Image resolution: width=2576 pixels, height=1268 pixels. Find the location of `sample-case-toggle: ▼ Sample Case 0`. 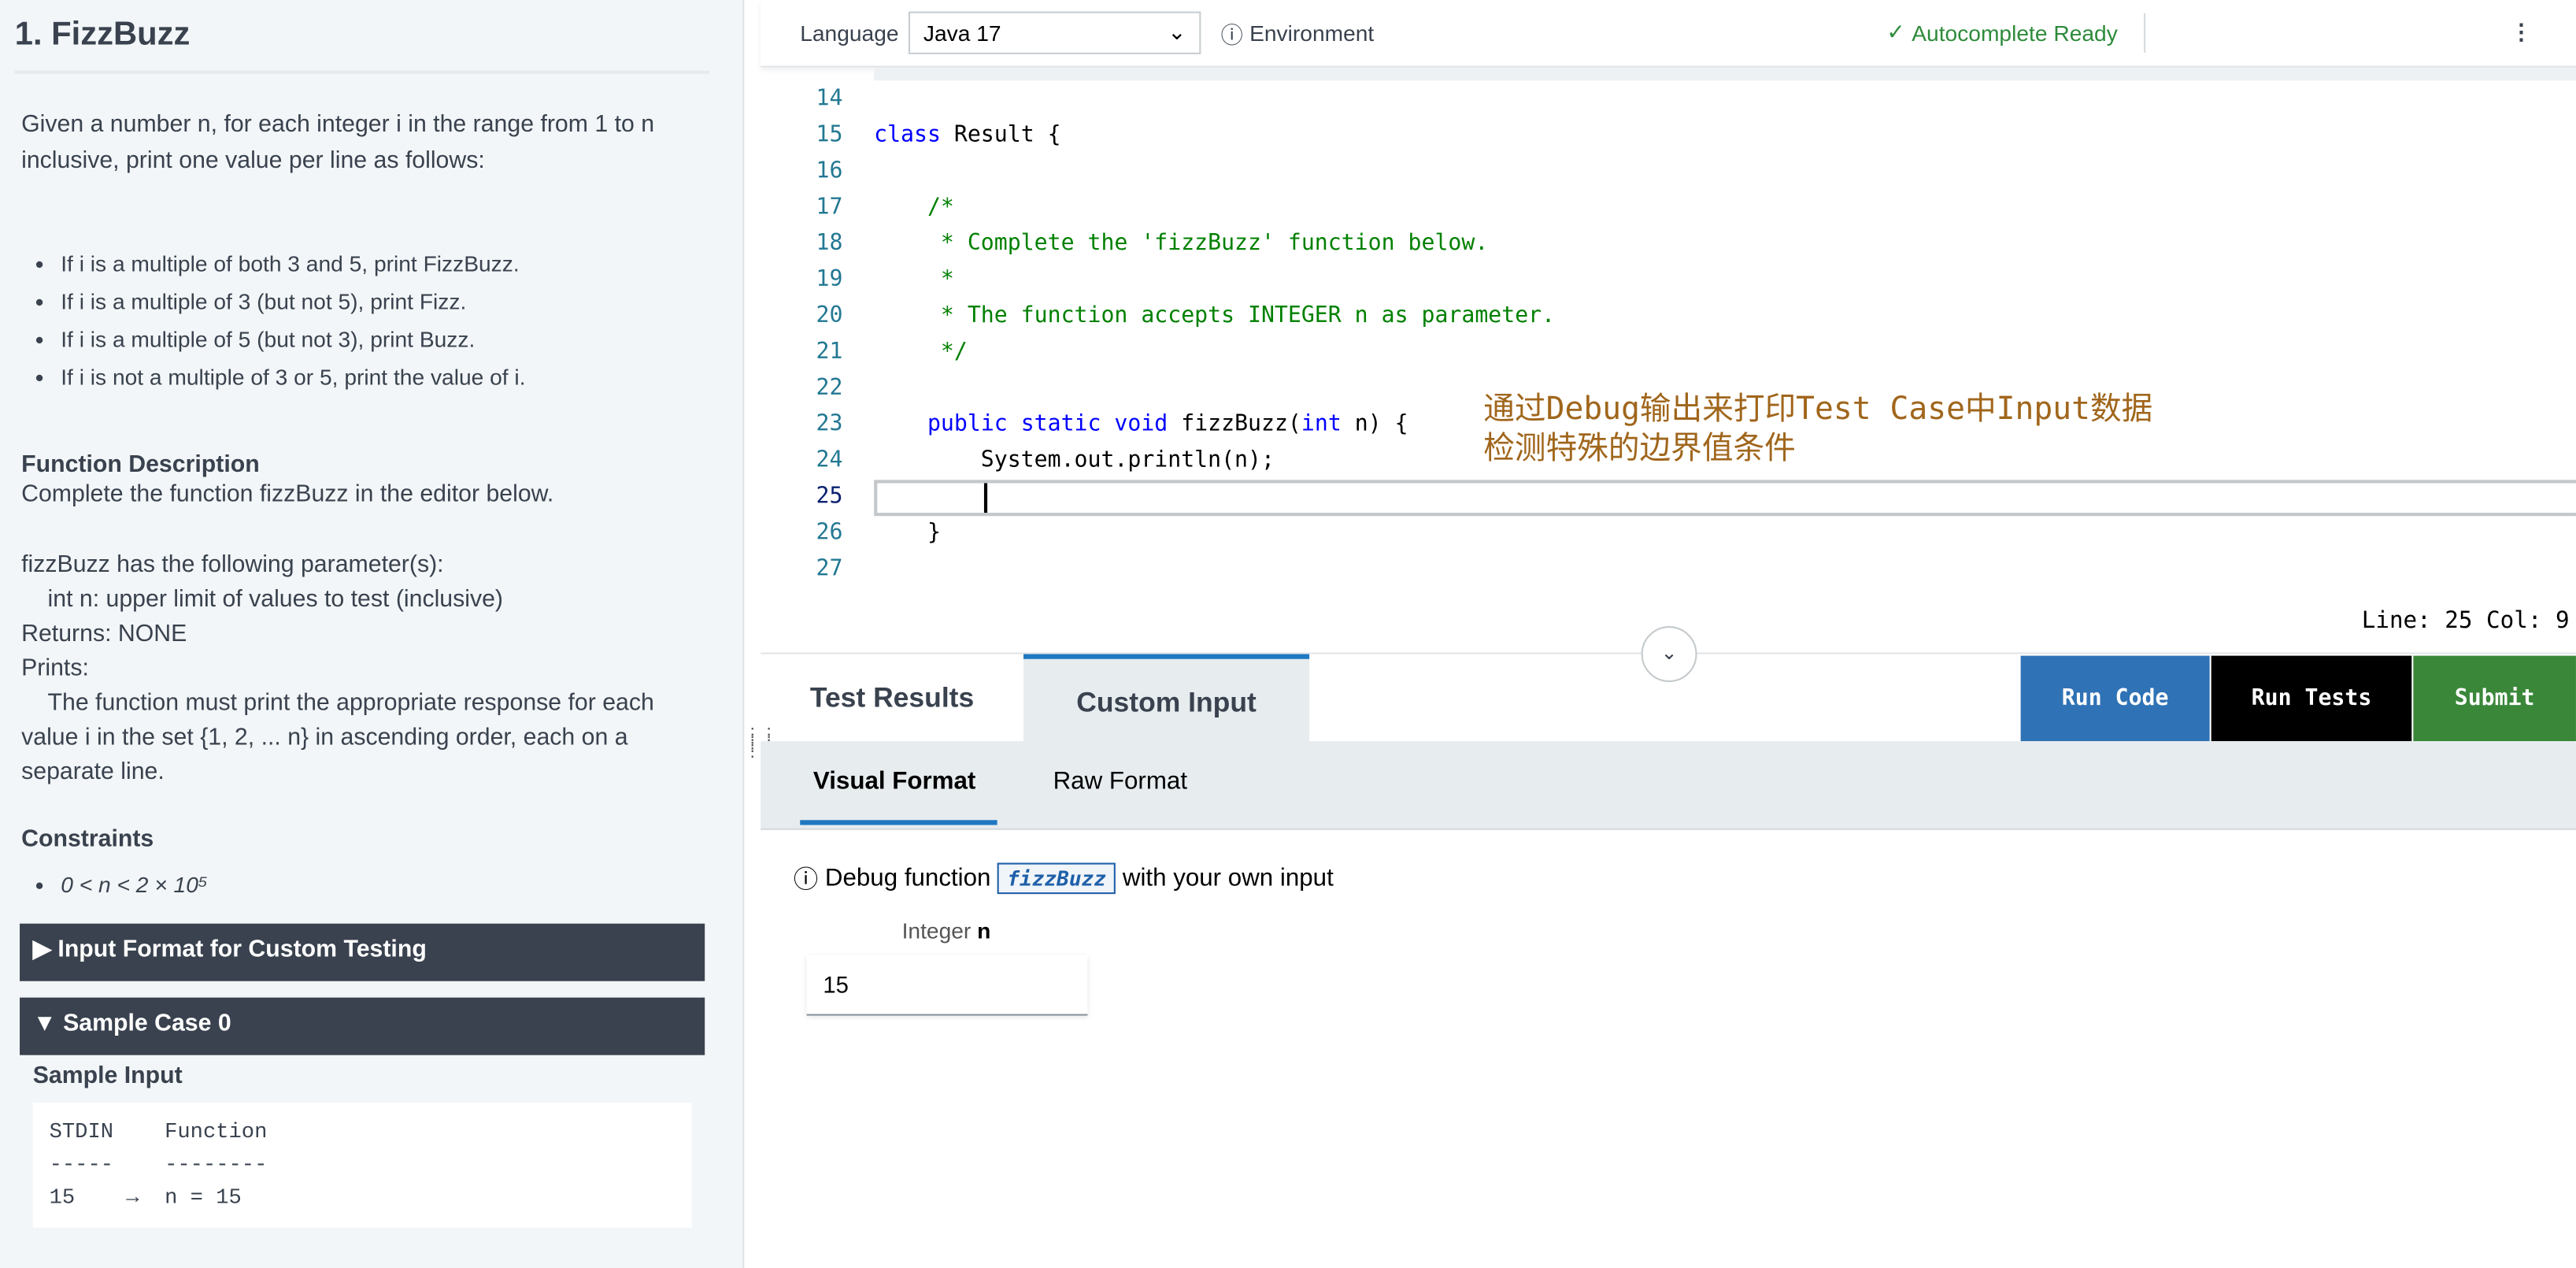

sample-case-toggle: ▼ Sample Case 0 is located at coordinates (362, 1026).